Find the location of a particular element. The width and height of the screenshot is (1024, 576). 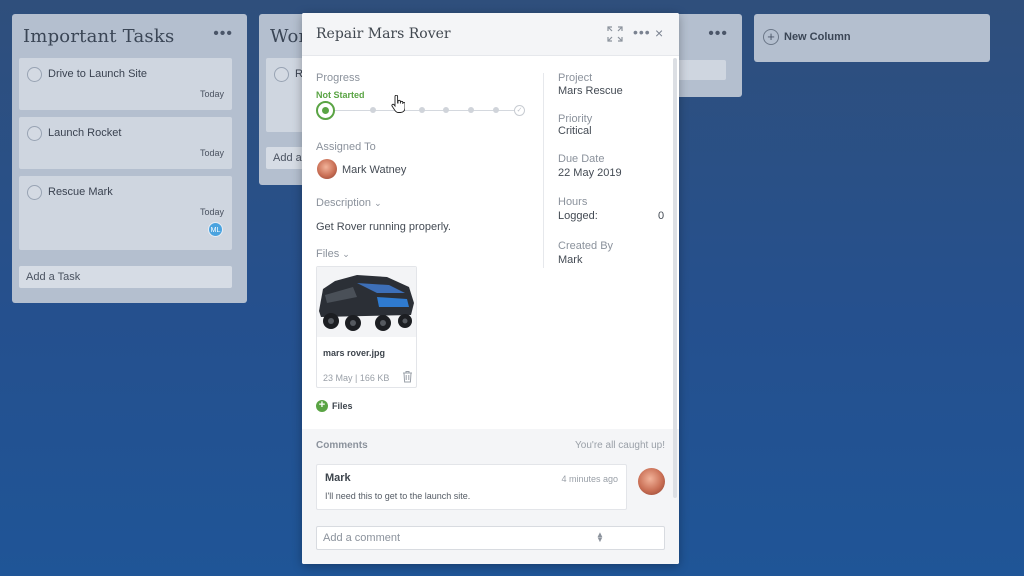

priority-value: Critical is located at coordinates (575, 131).